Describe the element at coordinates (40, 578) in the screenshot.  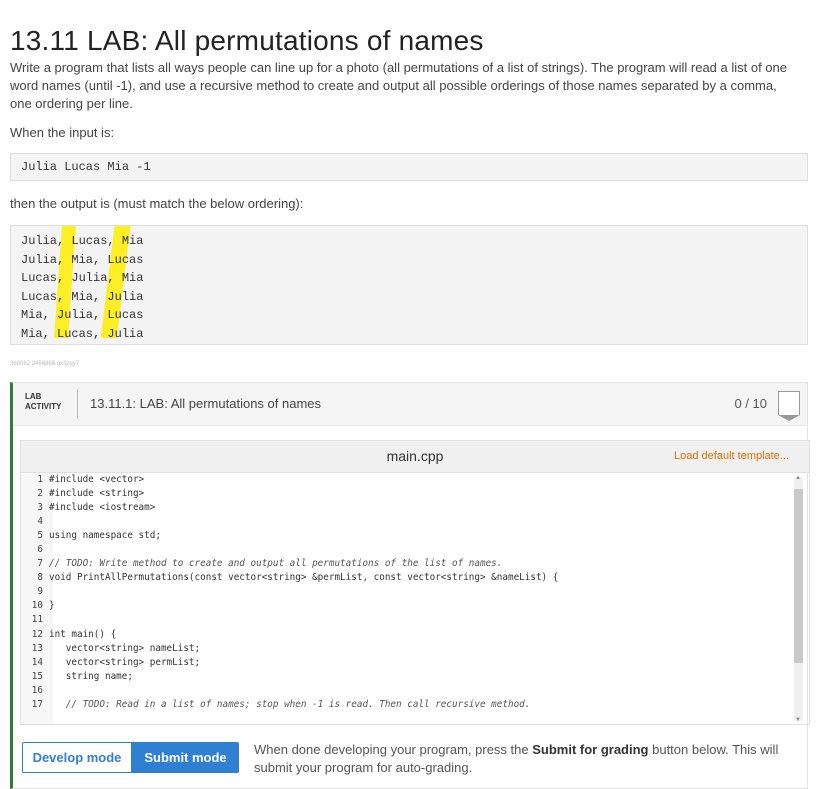
I see `line-number: 8` at that location.